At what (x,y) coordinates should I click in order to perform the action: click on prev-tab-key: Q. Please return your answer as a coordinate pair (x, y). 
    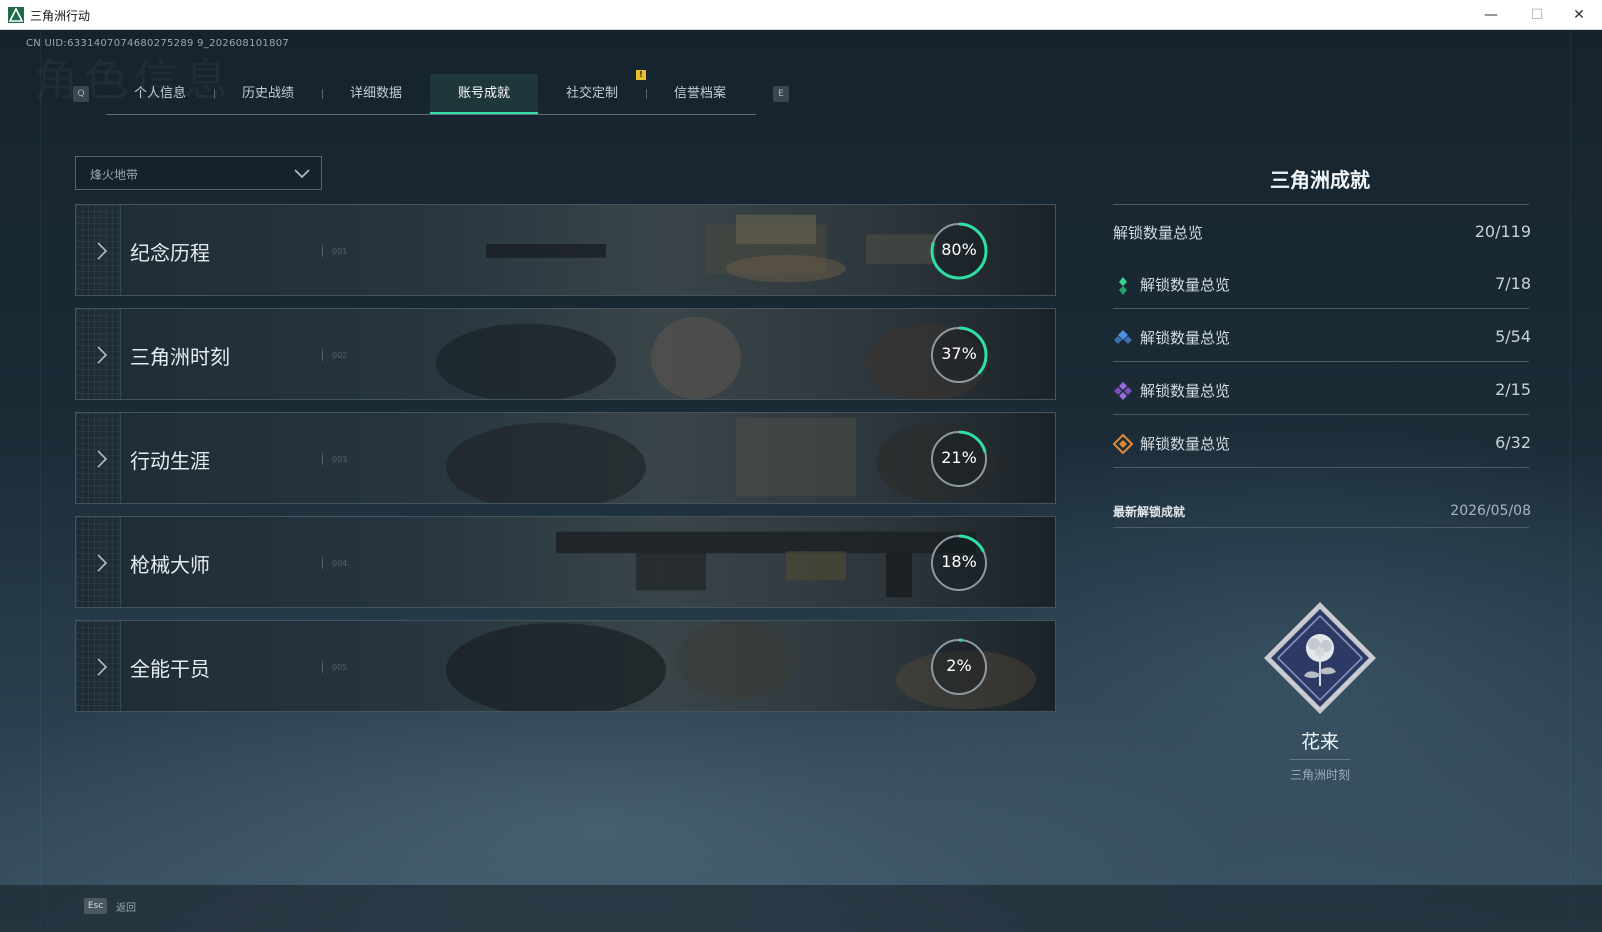
    Looking at the image, I should click on (81, 94).